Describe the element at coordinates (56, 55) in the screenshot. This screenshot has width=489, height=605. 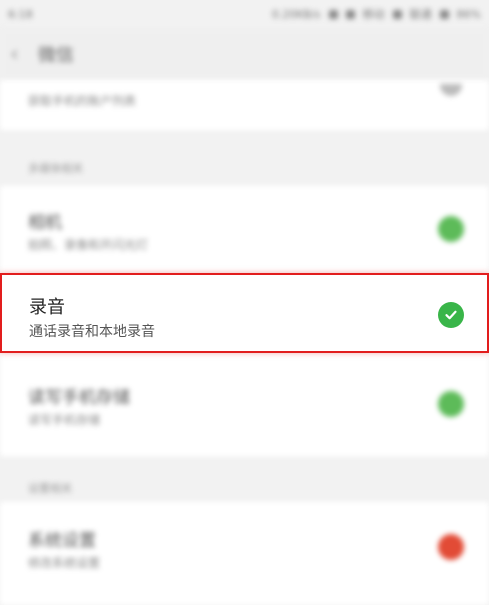
I see `page-title: 微信` at that location.